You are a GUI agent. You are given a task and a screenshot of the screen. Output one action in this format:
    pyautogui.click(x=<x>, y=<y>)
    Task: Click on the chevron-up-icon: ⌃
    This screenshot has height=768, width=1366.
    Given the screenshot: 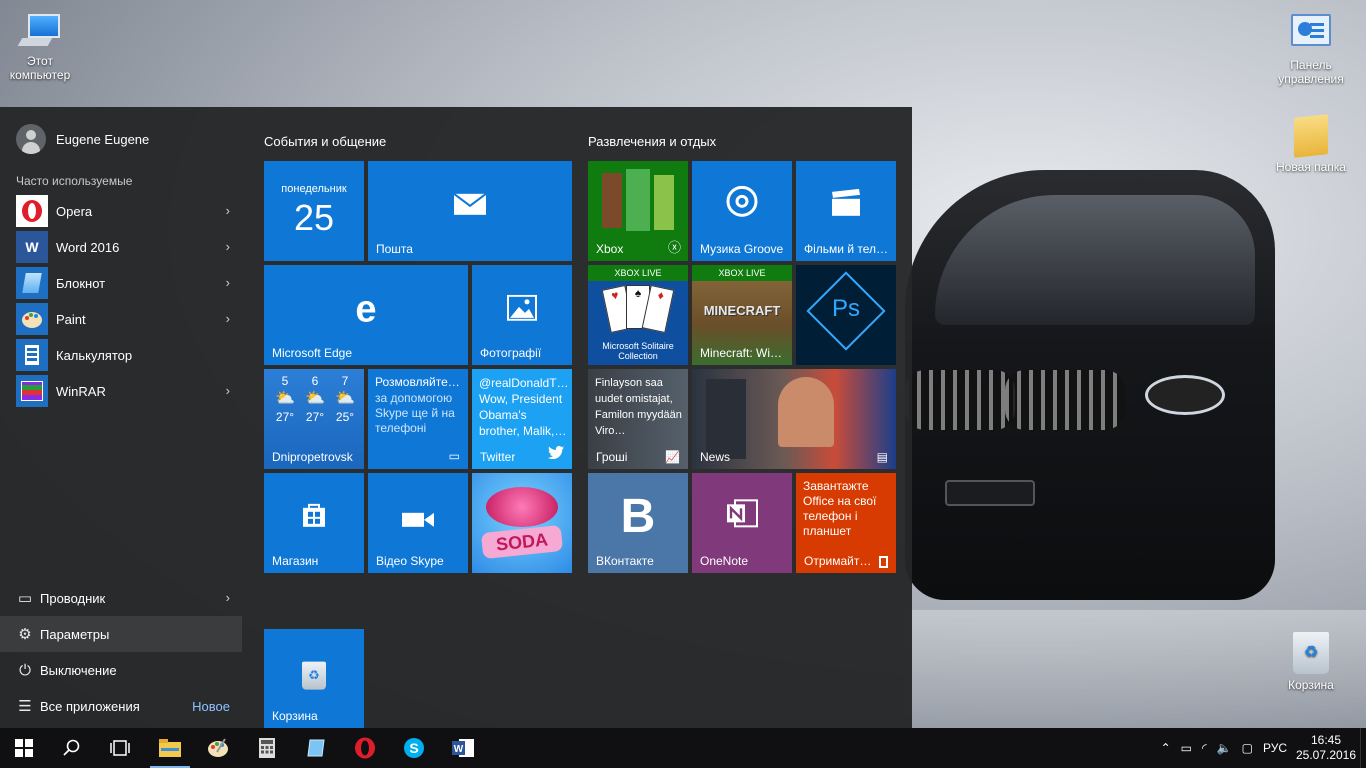 What is the action you would take?
    pyautogui.click(x=1166, y=748)
    